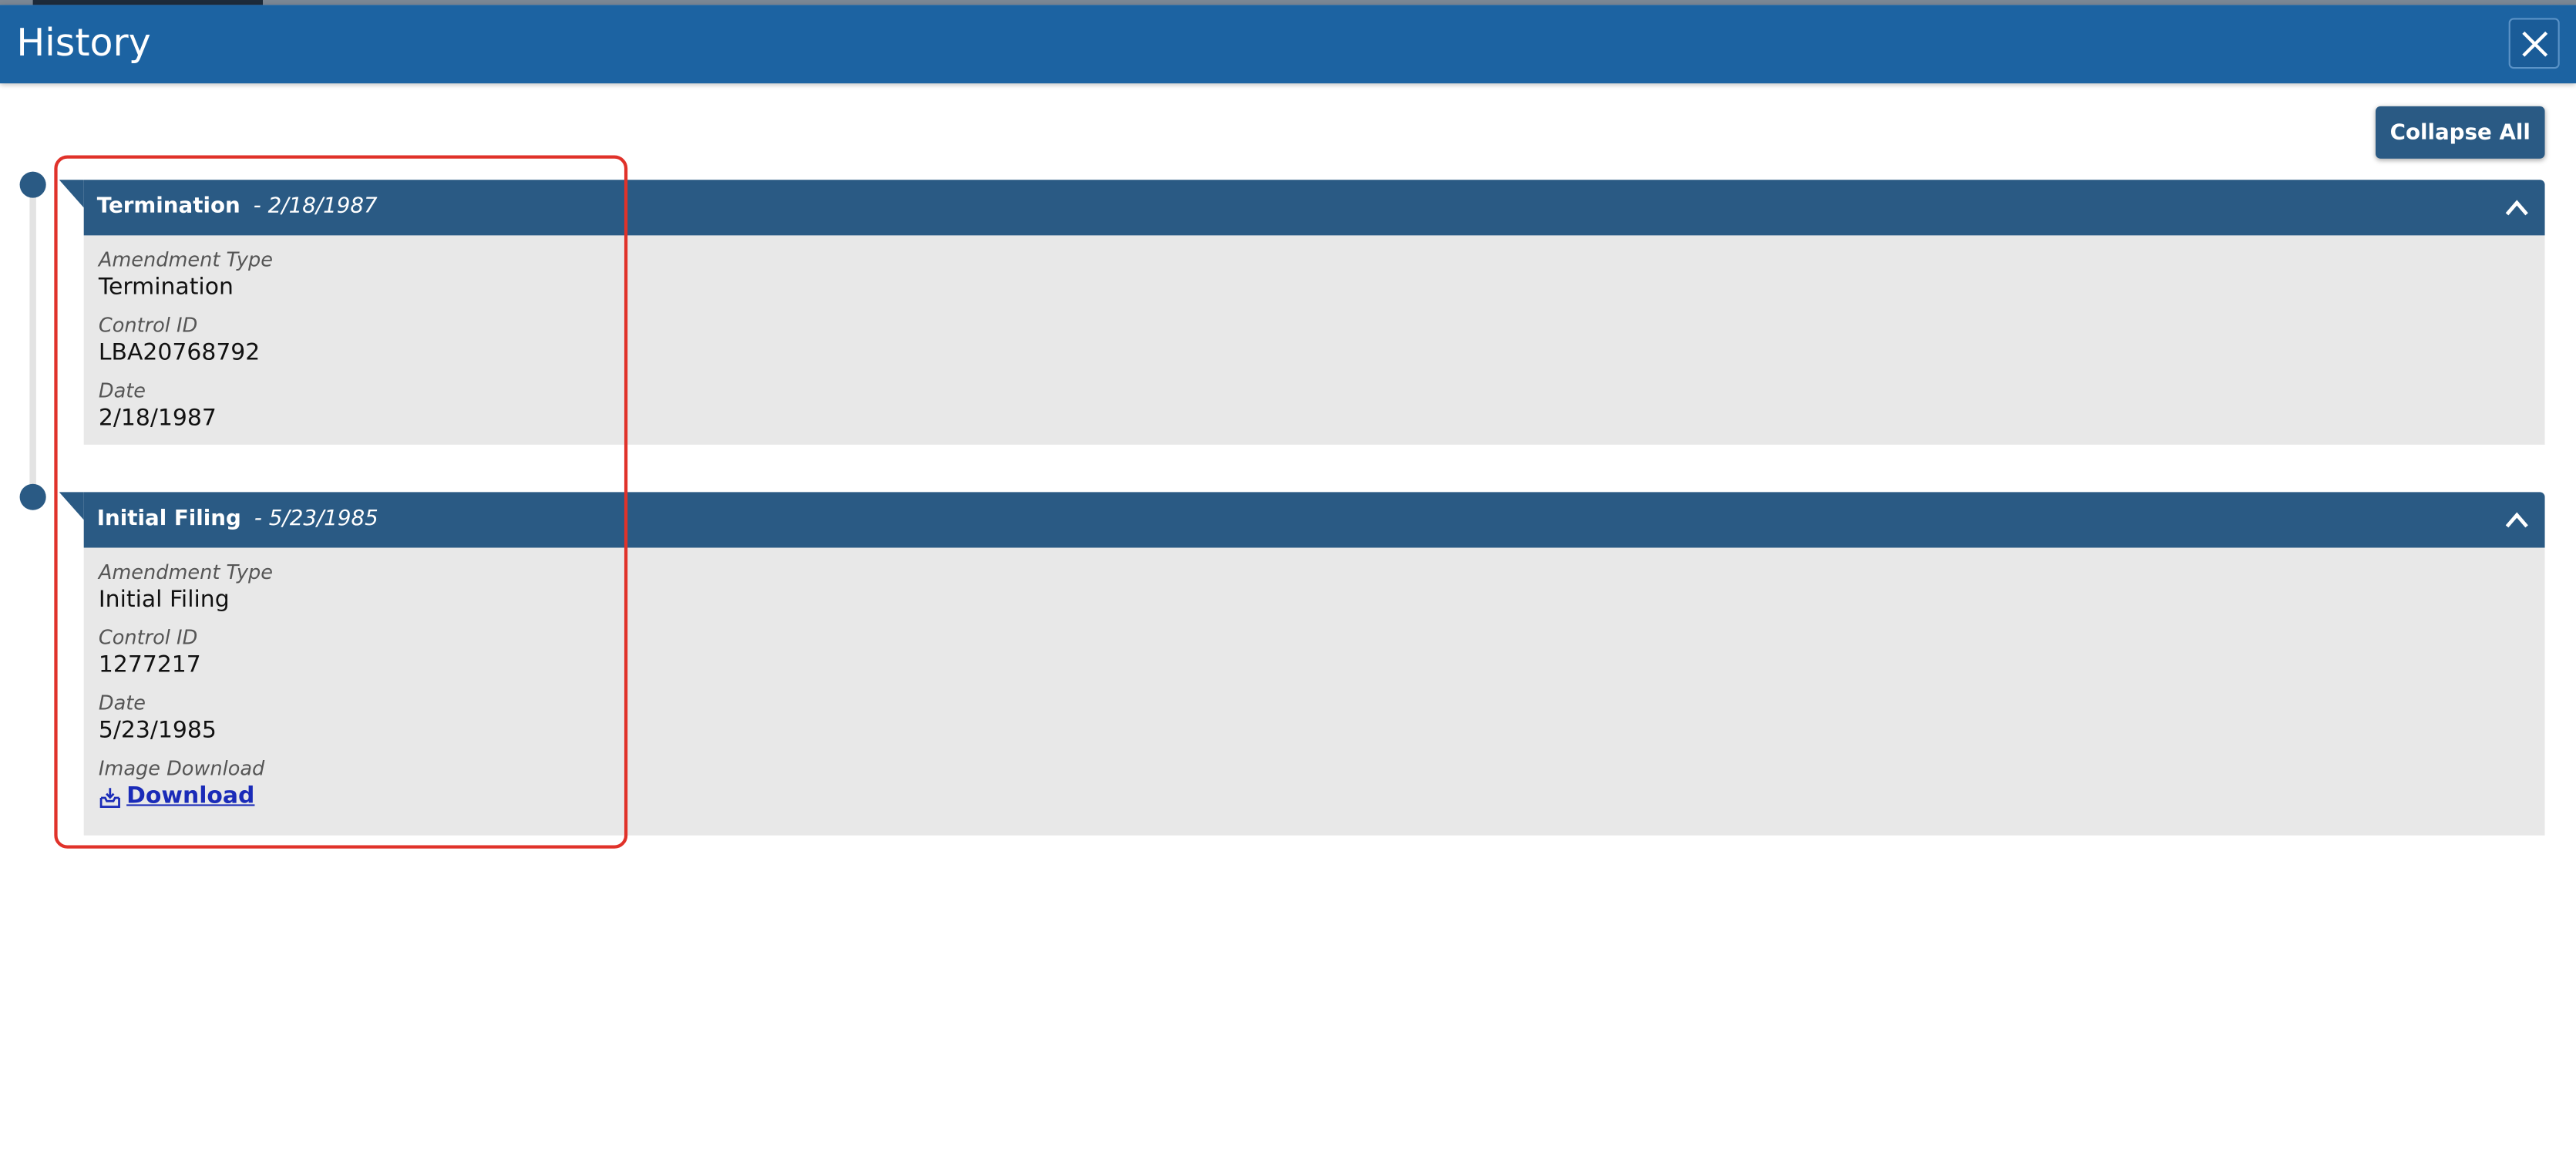 This screenshot has height=1164, width=2576. I want to click on entry-title: Termination - 2/18/1987, so click(237, 207).